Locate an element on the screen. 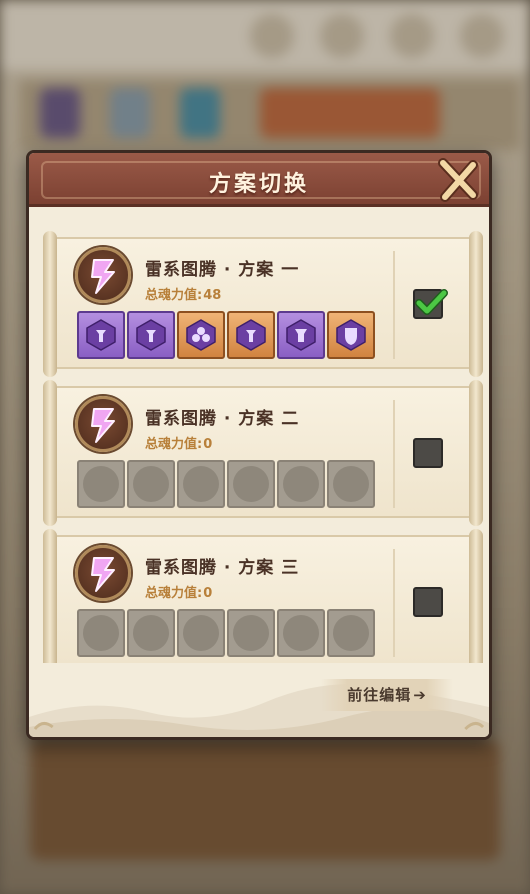  dialog-header: 方案切换 is located at coordinates (259, 180).